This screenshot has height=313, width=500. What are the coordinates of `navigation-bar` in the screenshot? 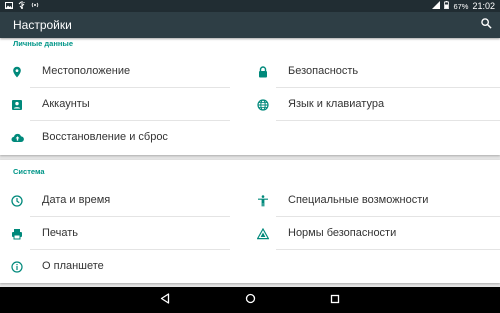 It's located at (250, 300).